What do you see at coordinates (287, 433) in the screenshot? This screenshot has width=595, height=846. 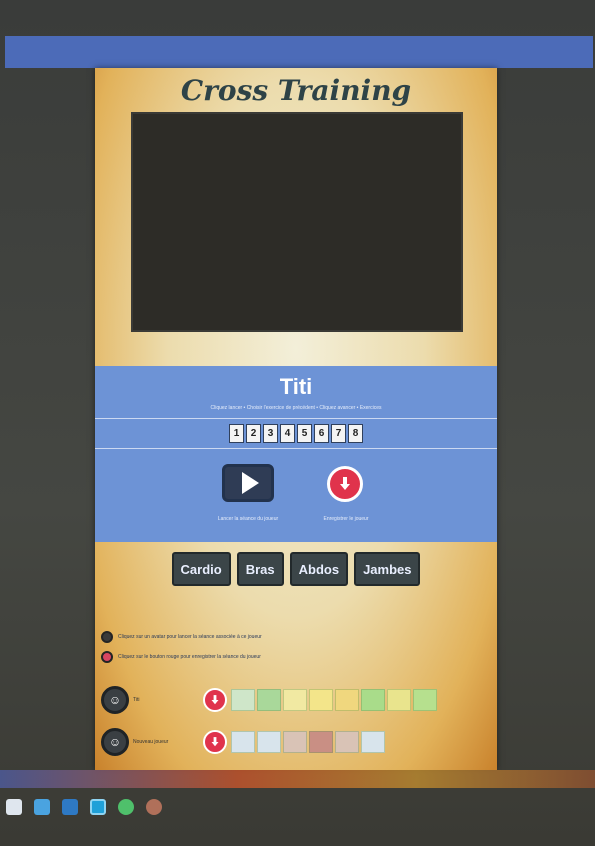 I see `step-4: 4` at bounding box center [287, 433].